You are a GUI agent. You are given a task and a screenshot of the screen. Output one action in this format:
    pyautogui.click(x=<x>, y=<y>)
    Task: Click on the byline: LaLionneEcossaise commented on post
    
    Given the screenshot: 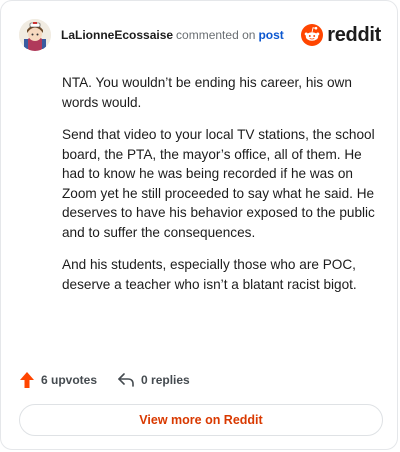 What is the action you would take?
    pyautogui.click(x=172, y=35)
    